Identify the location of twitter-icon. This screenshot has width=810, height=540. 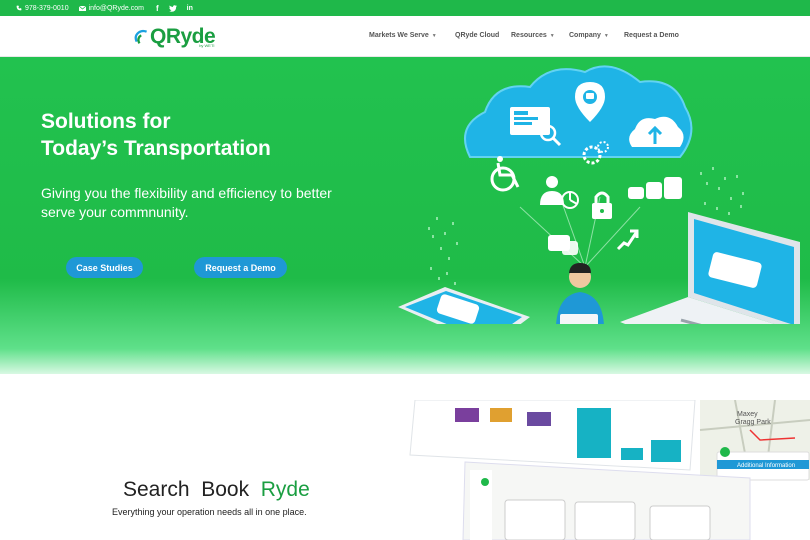
(172, 8).